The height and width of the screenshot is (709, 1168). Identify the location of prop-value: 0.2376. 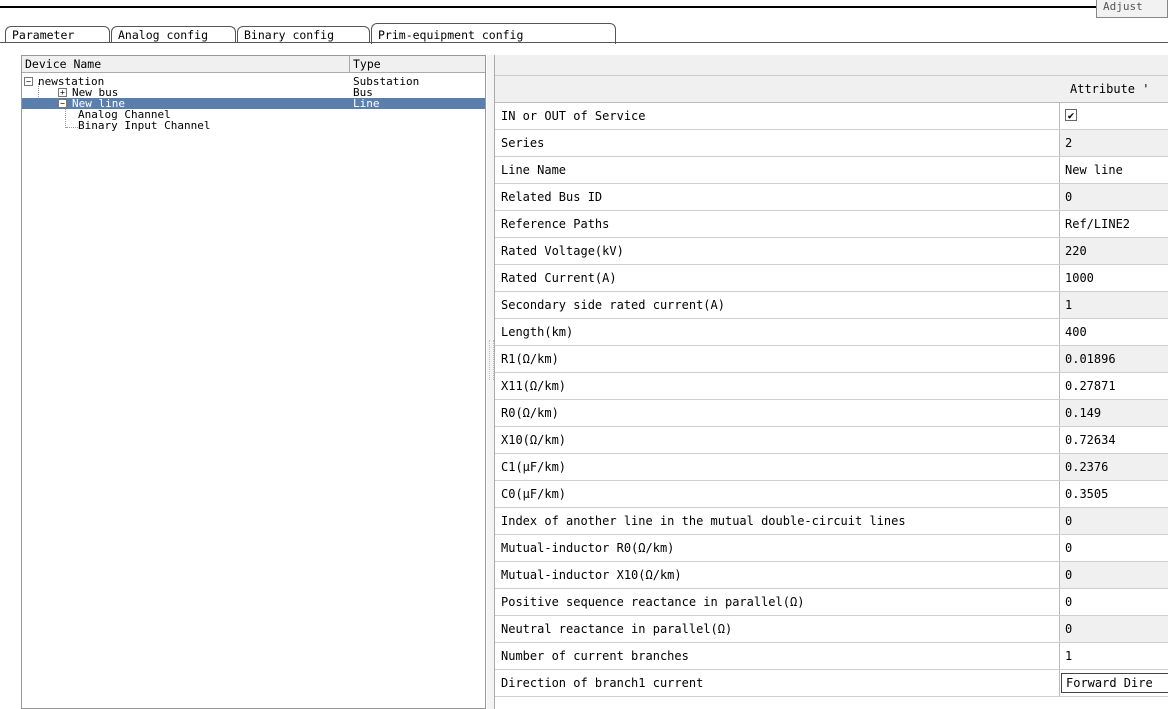
(1114, 467).